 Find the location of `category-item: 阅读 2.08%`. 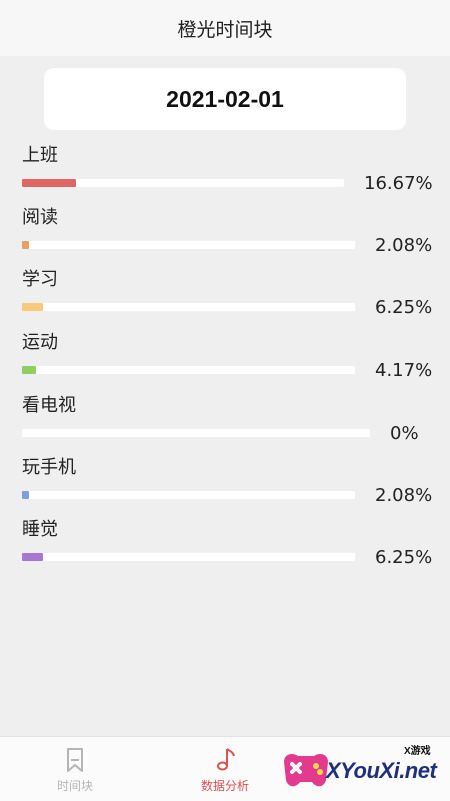

category-item: 阅读 2.08% is located at coordinates (225, 237).